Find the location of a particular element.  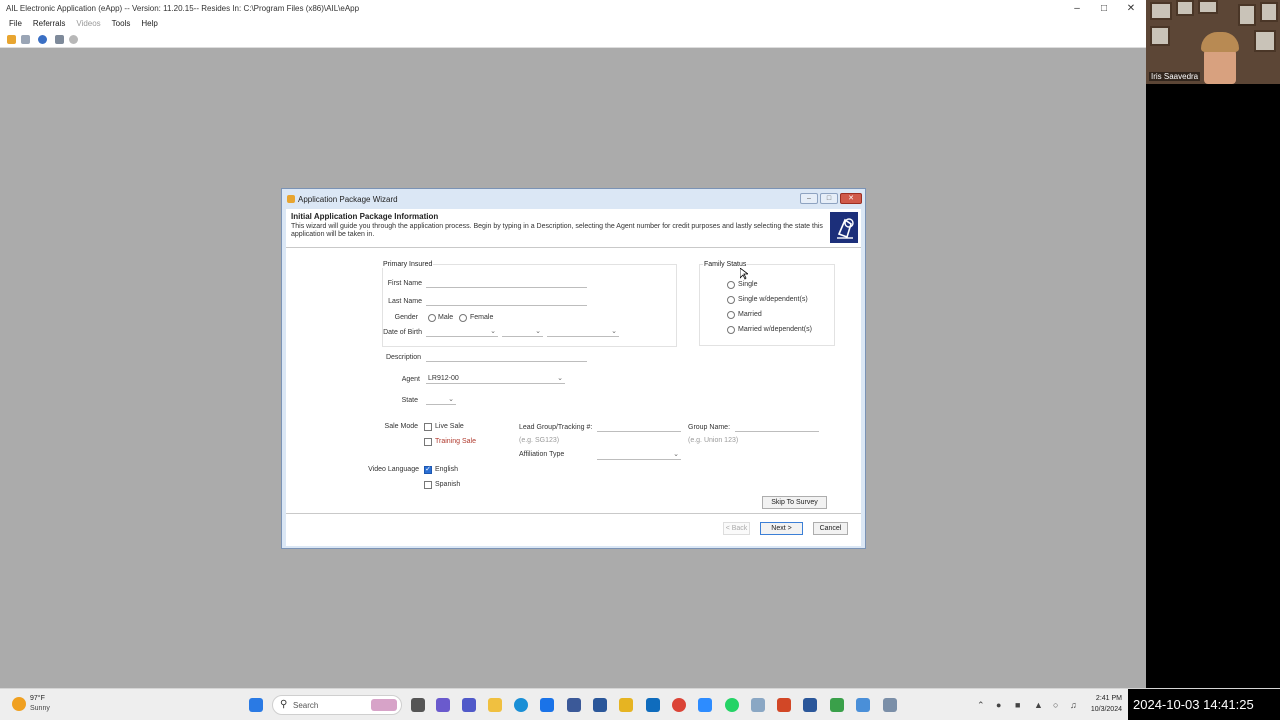

task-view-icon is located at coordinates (418, 705).